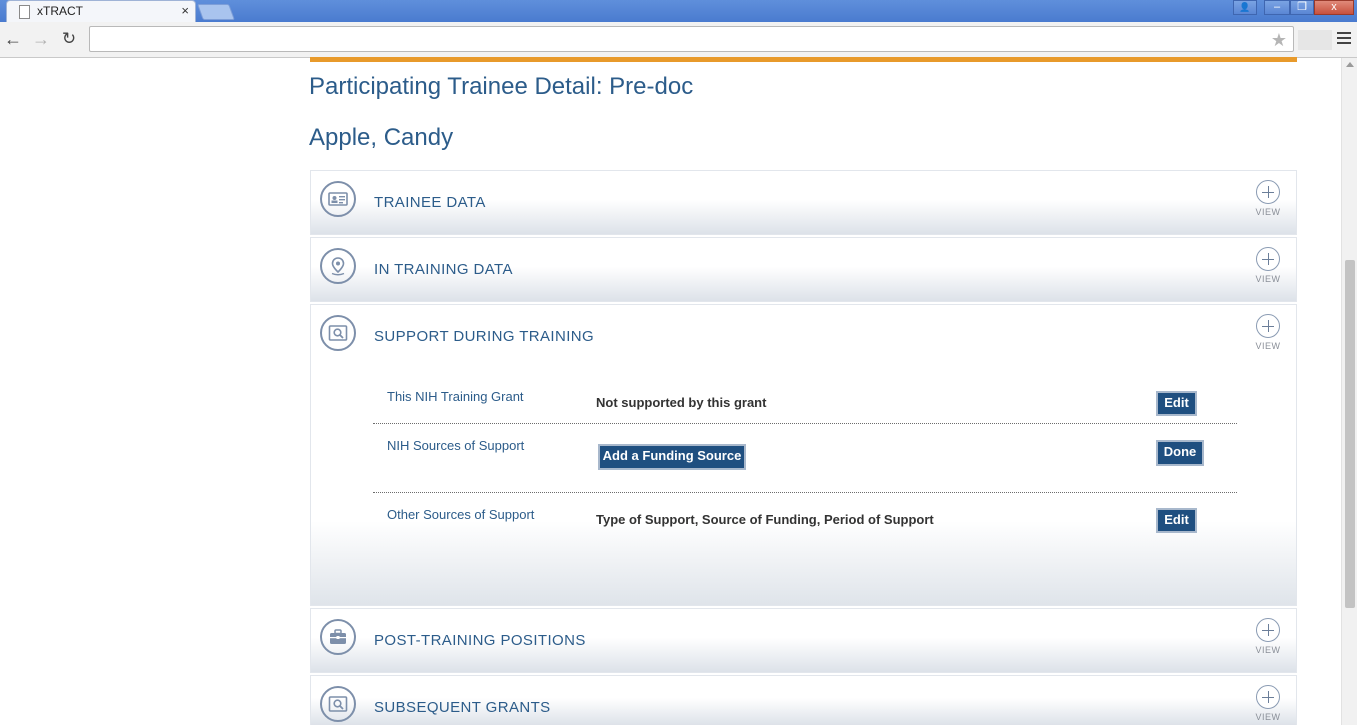 This screenshot has width=1357, height=725. Describe the element at coordinates (216, 12) in the screenshot. I see `new-tab-button` at that location.